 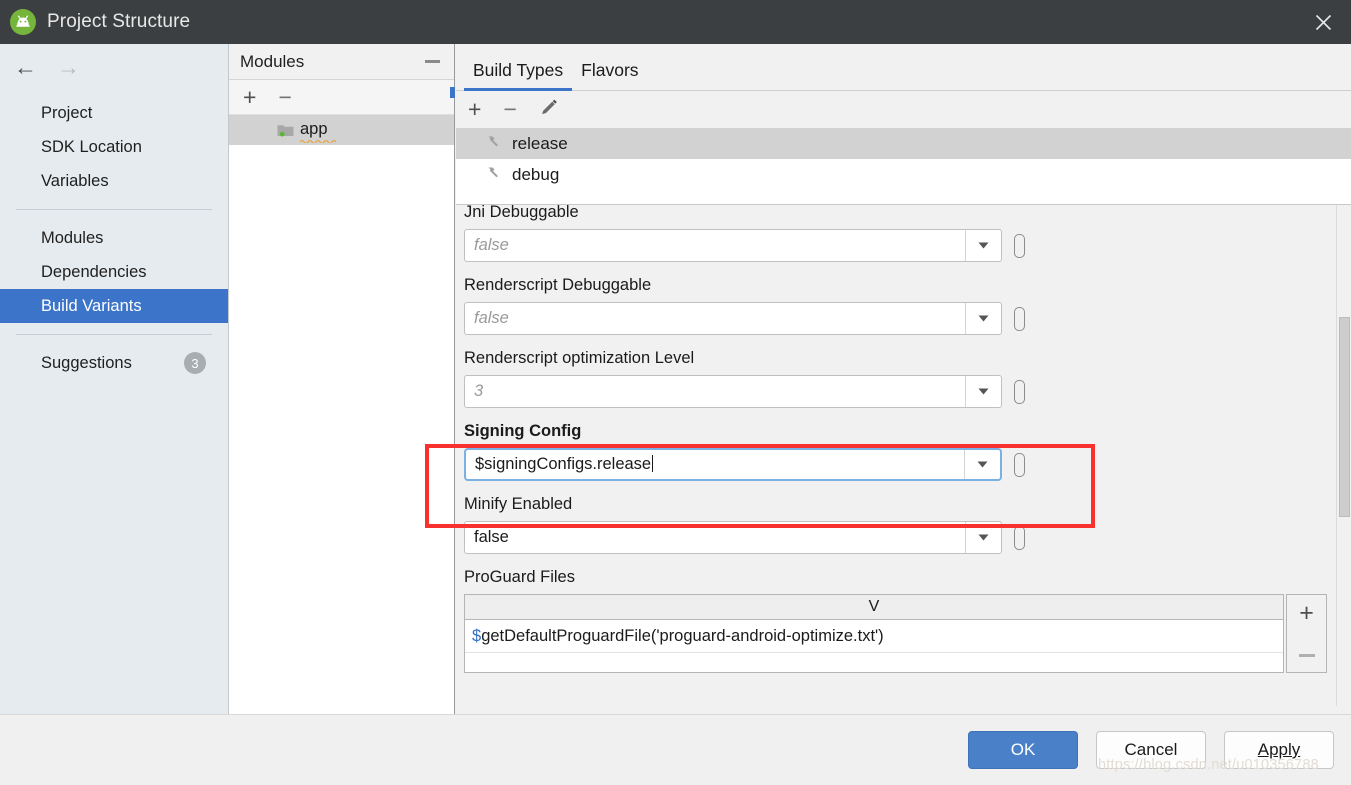 I want to click on sidebar-item-suggestions: Suggestions 3, so click(x=114, y=363).